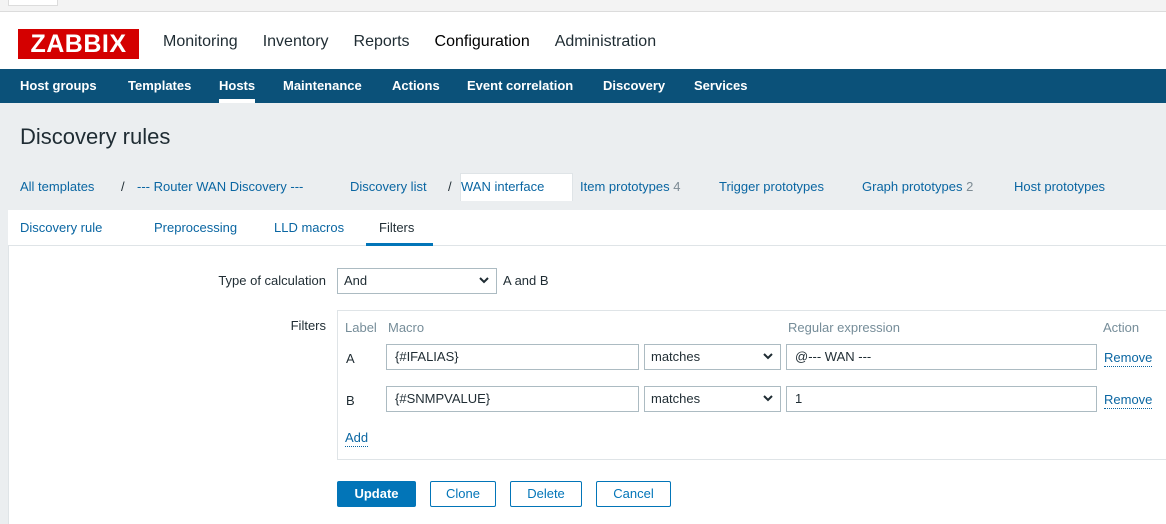 This screenshot has width=1166, height=524. Describe the element at coordinates (625, 186) in the screenshot. I see `breadcrumb-item-prototypes-label: Item prototypes` at that location.